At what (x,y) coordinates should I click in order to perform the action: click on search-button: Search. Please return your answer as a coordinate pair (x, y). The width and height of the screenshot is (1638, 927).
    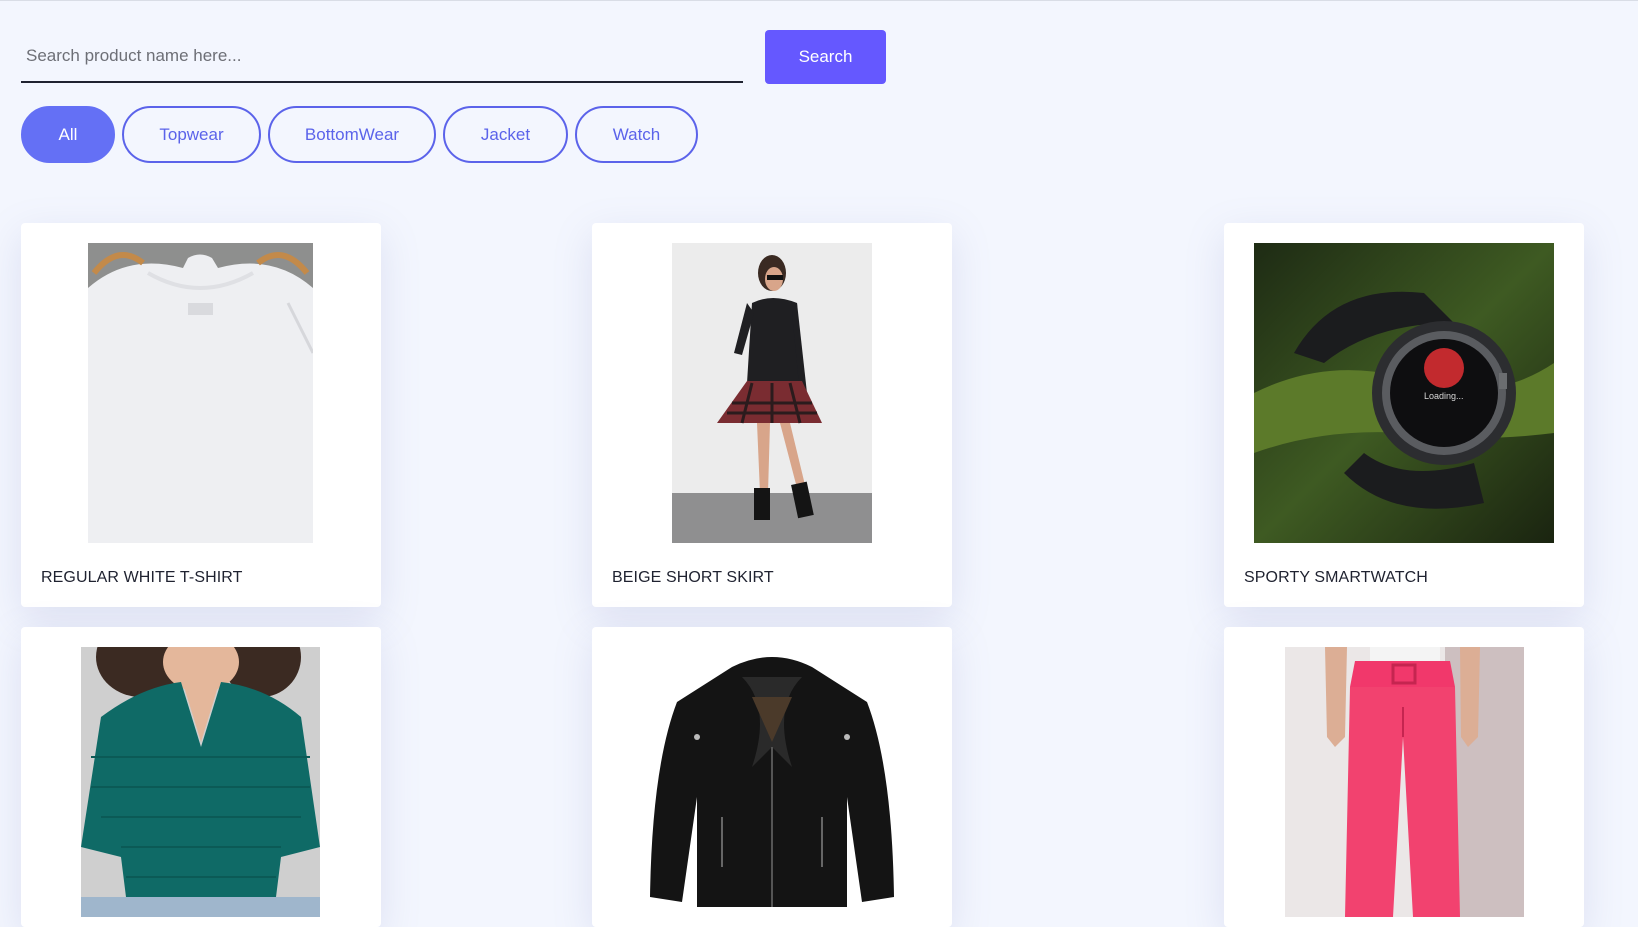
    Looking at the image, I should click on (825, 57).